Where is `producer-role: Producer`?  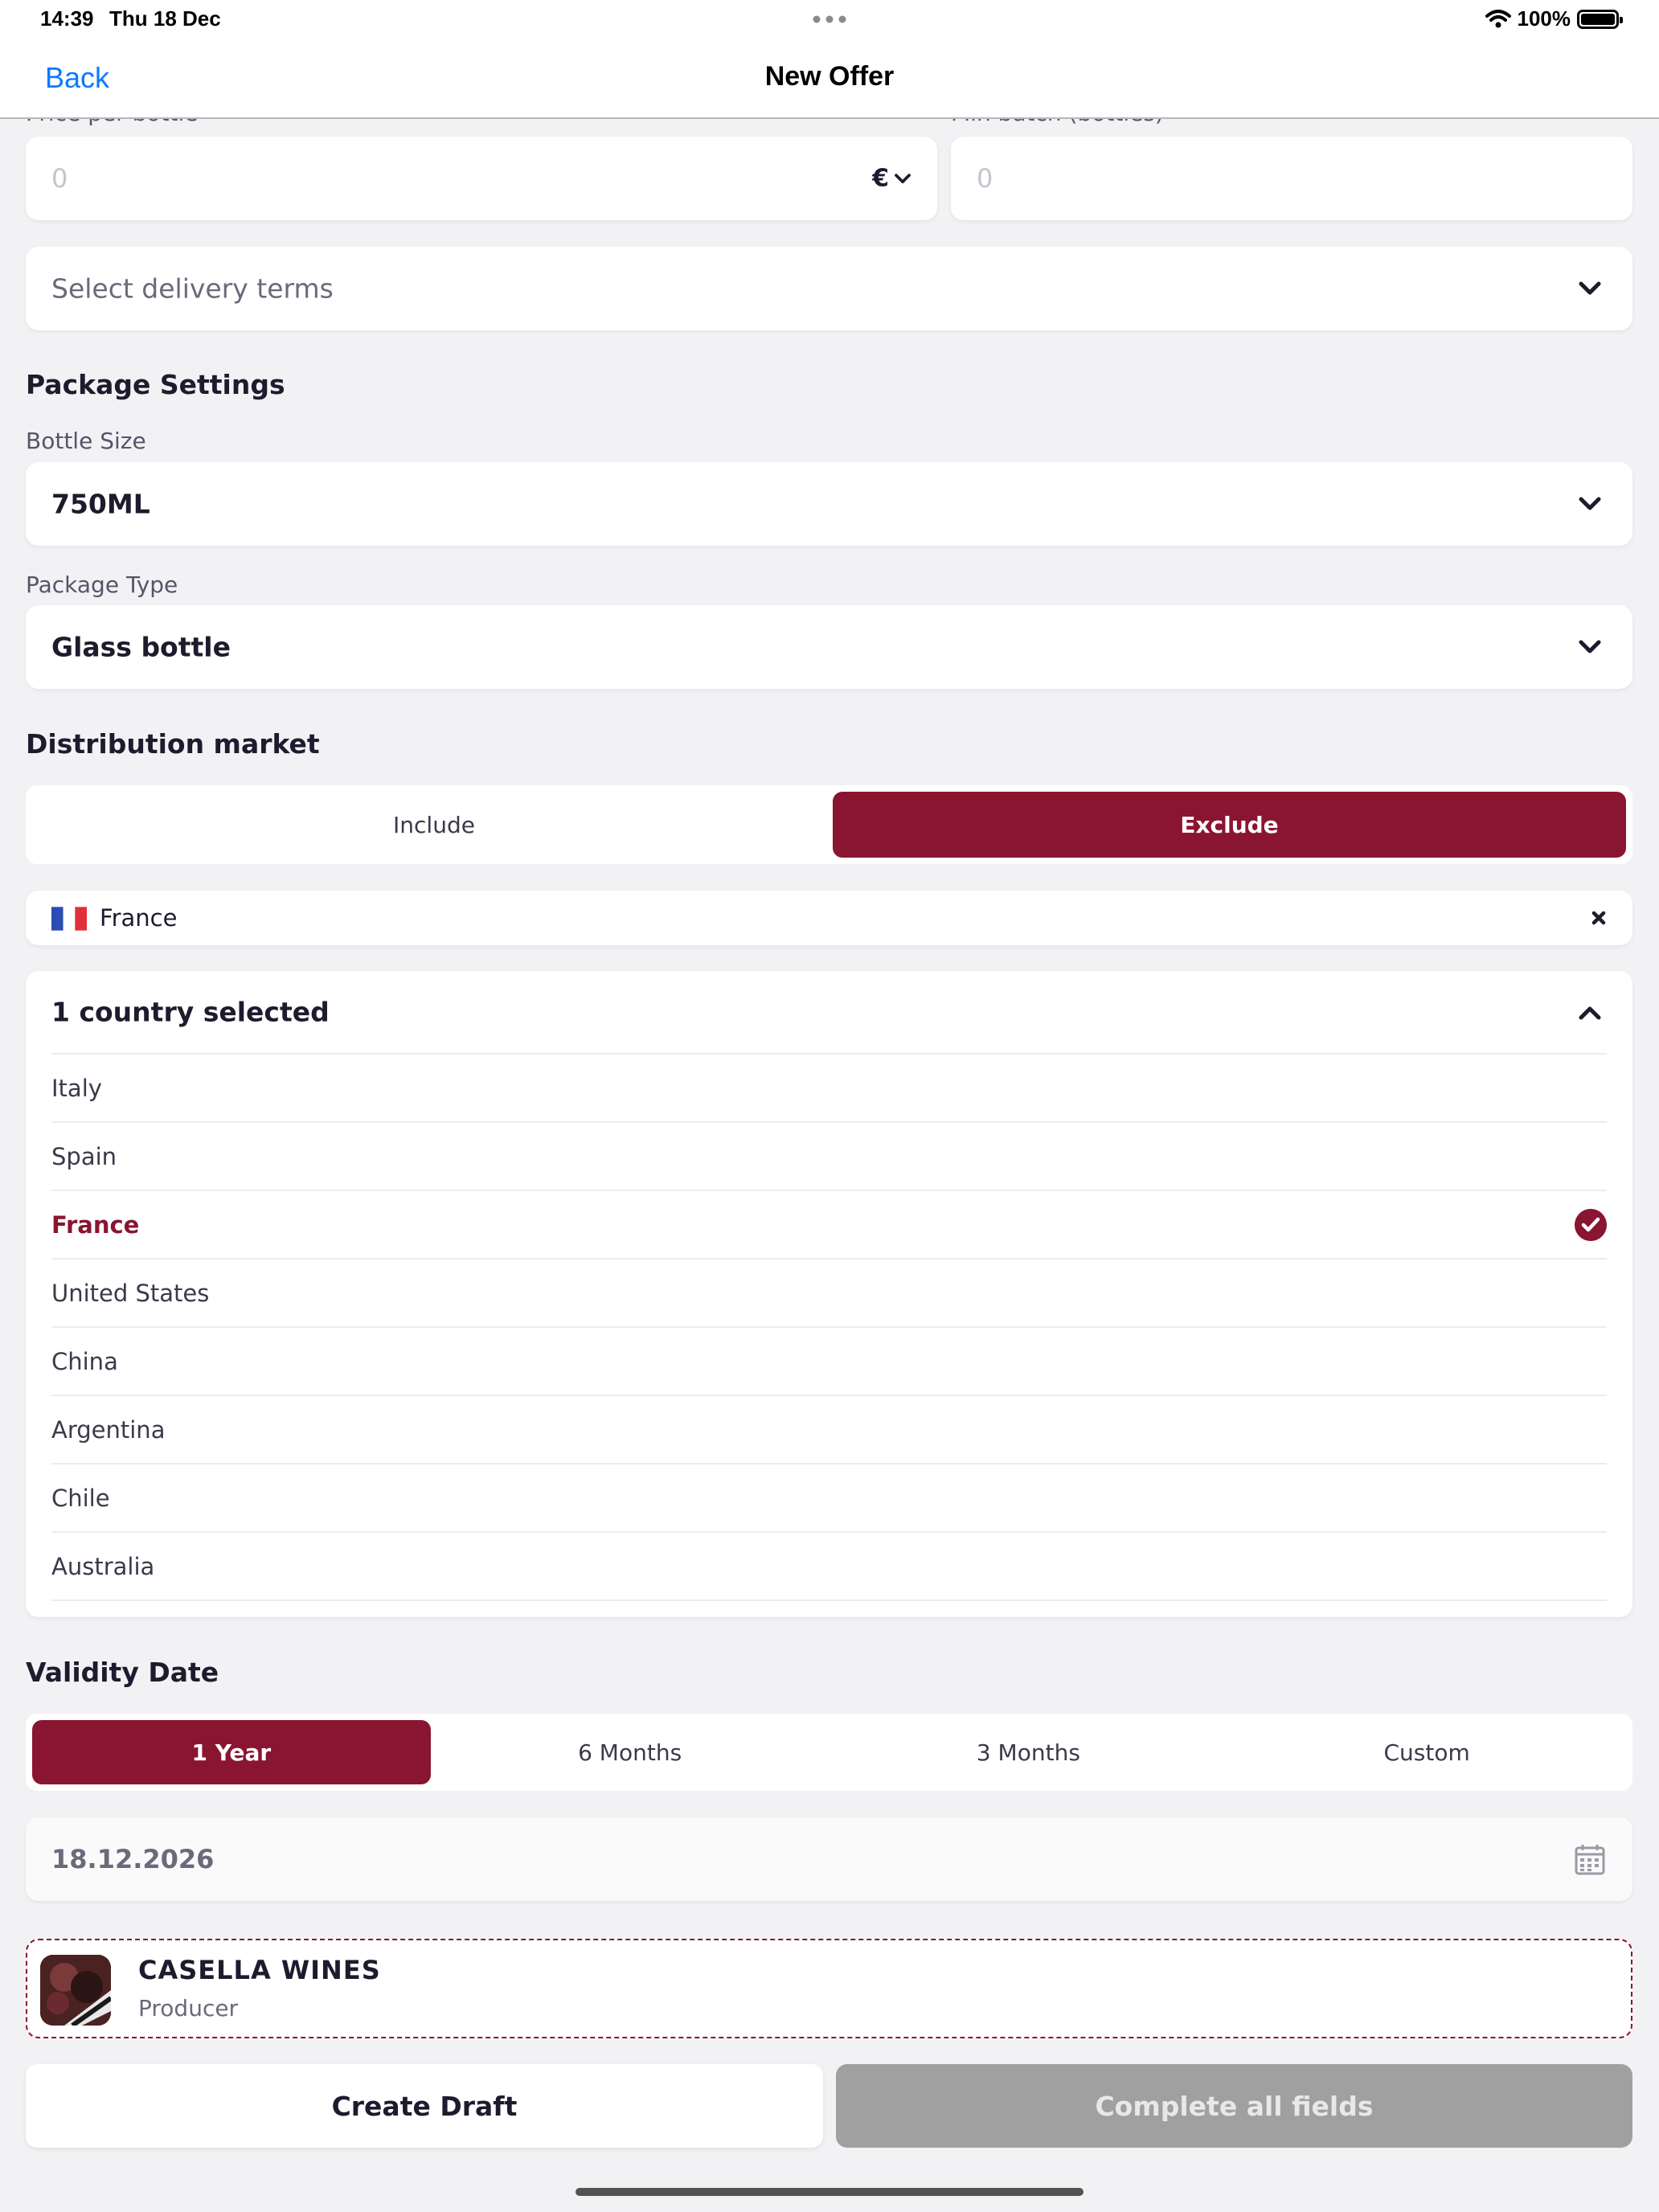
producer-role: Producer is located at coordinates (188, 2008).